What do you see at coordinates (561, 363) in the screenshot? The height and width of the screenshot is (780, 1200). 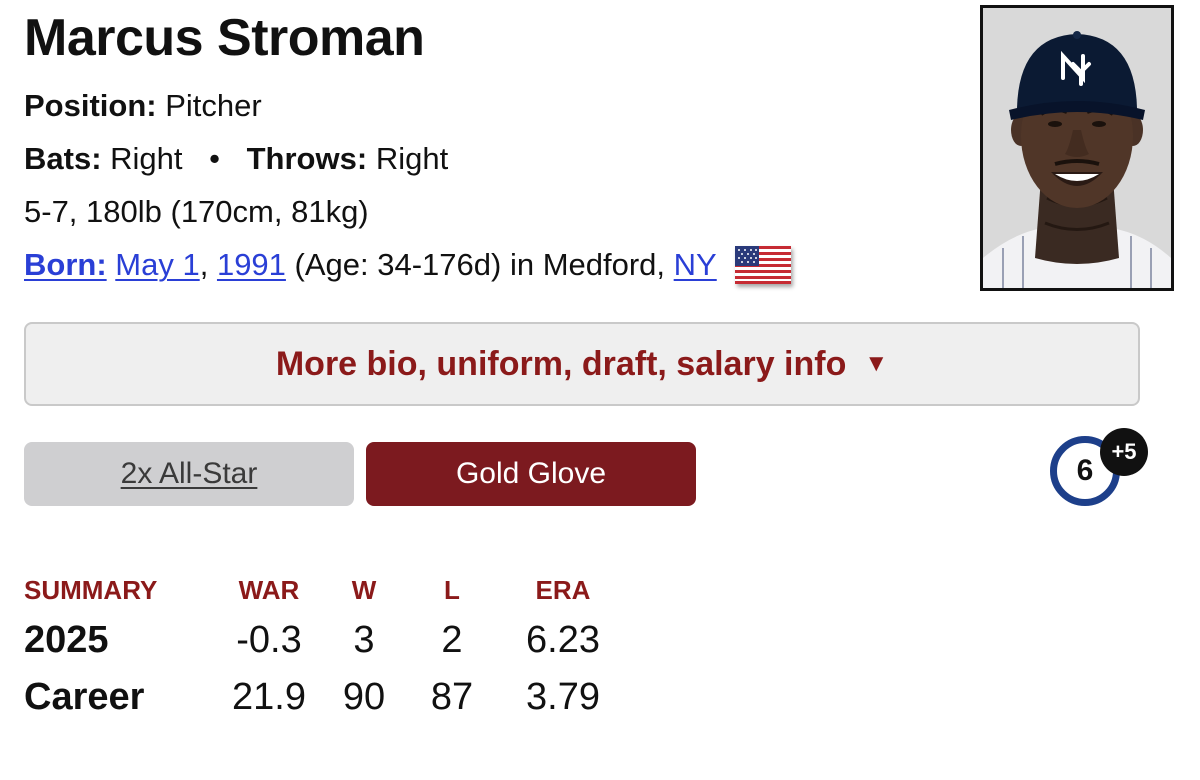 I see `more-bio-label: More bio, uniform, draft, salary info` at bounding box center [561, 363].